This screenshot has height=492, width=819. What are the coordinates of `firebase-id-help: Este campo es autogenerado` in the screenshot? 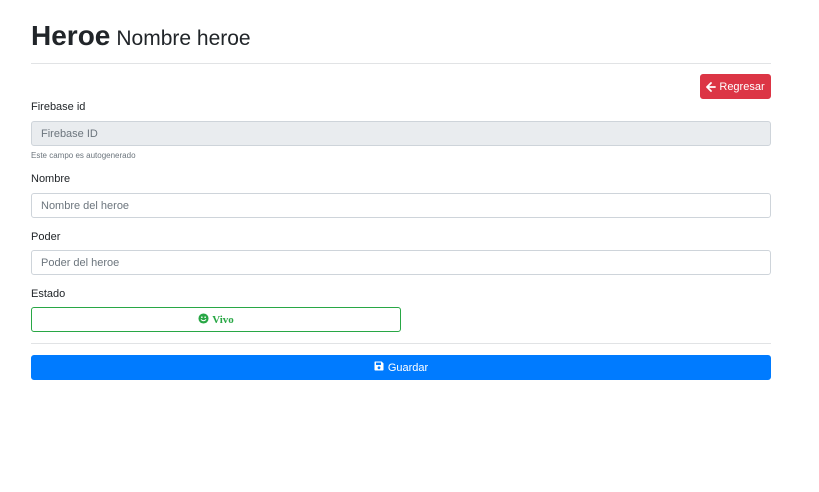 It's located at (83, 155).